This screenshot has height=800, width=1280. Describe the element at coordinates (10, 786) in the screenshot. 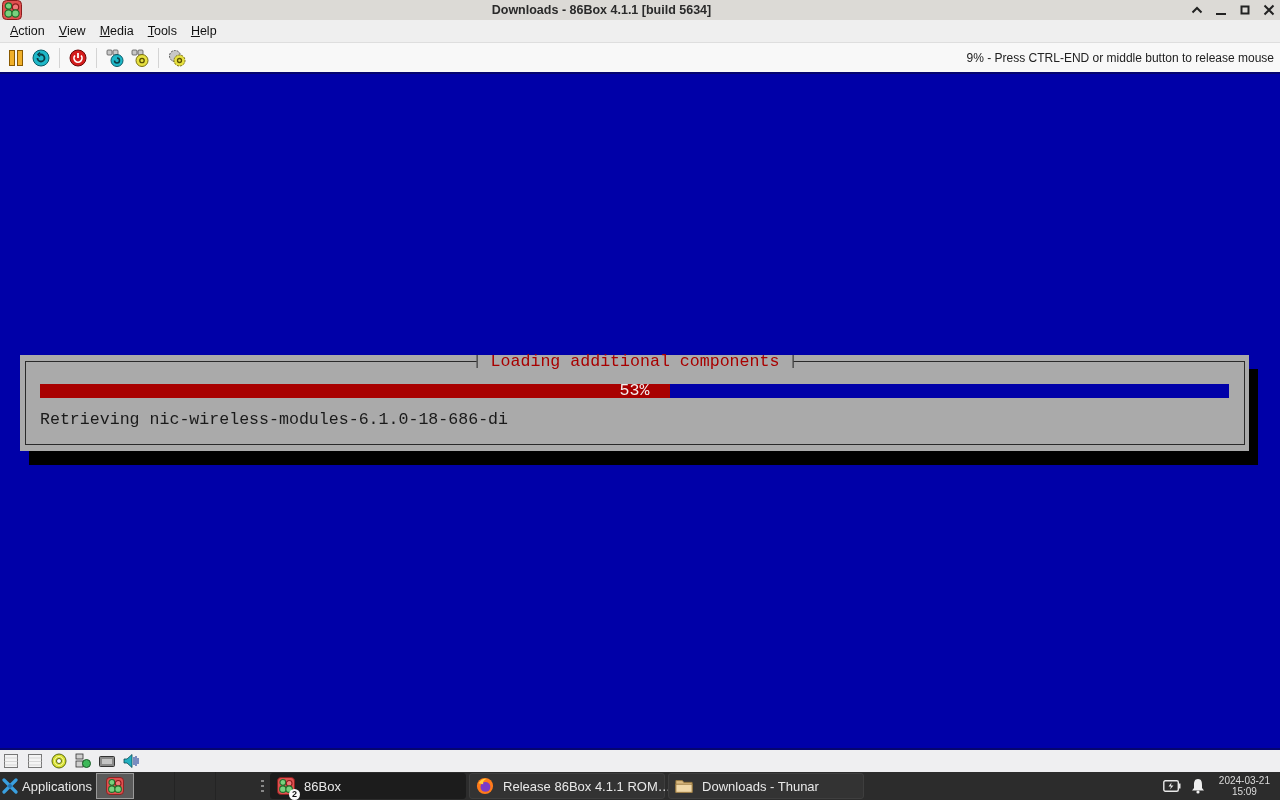

I see `cross-logo-icon` at that location.